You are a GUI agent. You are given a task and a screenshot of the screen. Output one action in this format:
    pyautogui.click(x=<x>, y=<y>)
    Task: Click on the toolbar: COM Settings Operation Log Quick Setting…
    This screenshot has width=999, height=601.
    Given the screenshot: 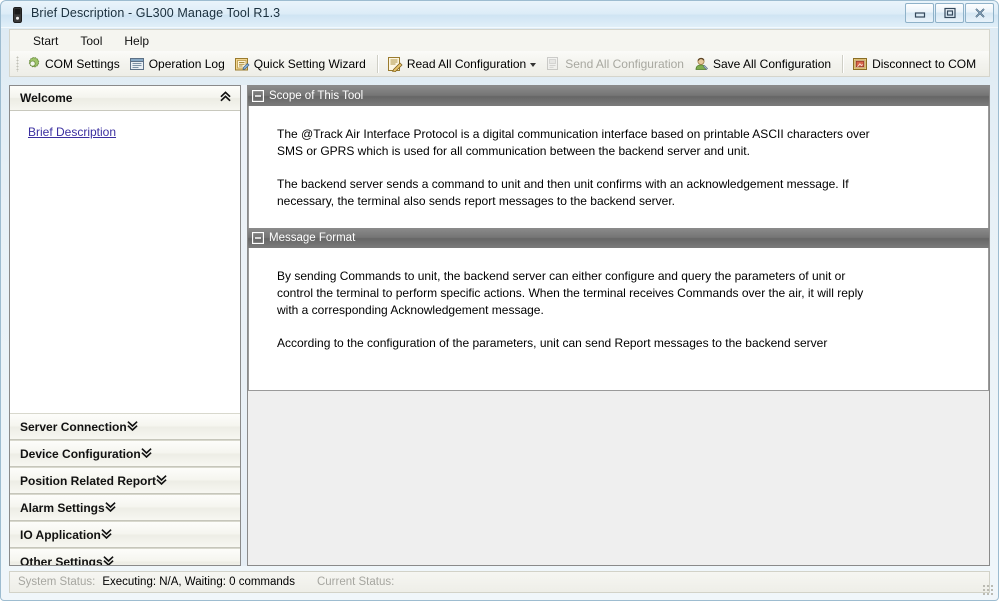 What is the action you would take?
    pyautogui.click(x=499, y=64)
    